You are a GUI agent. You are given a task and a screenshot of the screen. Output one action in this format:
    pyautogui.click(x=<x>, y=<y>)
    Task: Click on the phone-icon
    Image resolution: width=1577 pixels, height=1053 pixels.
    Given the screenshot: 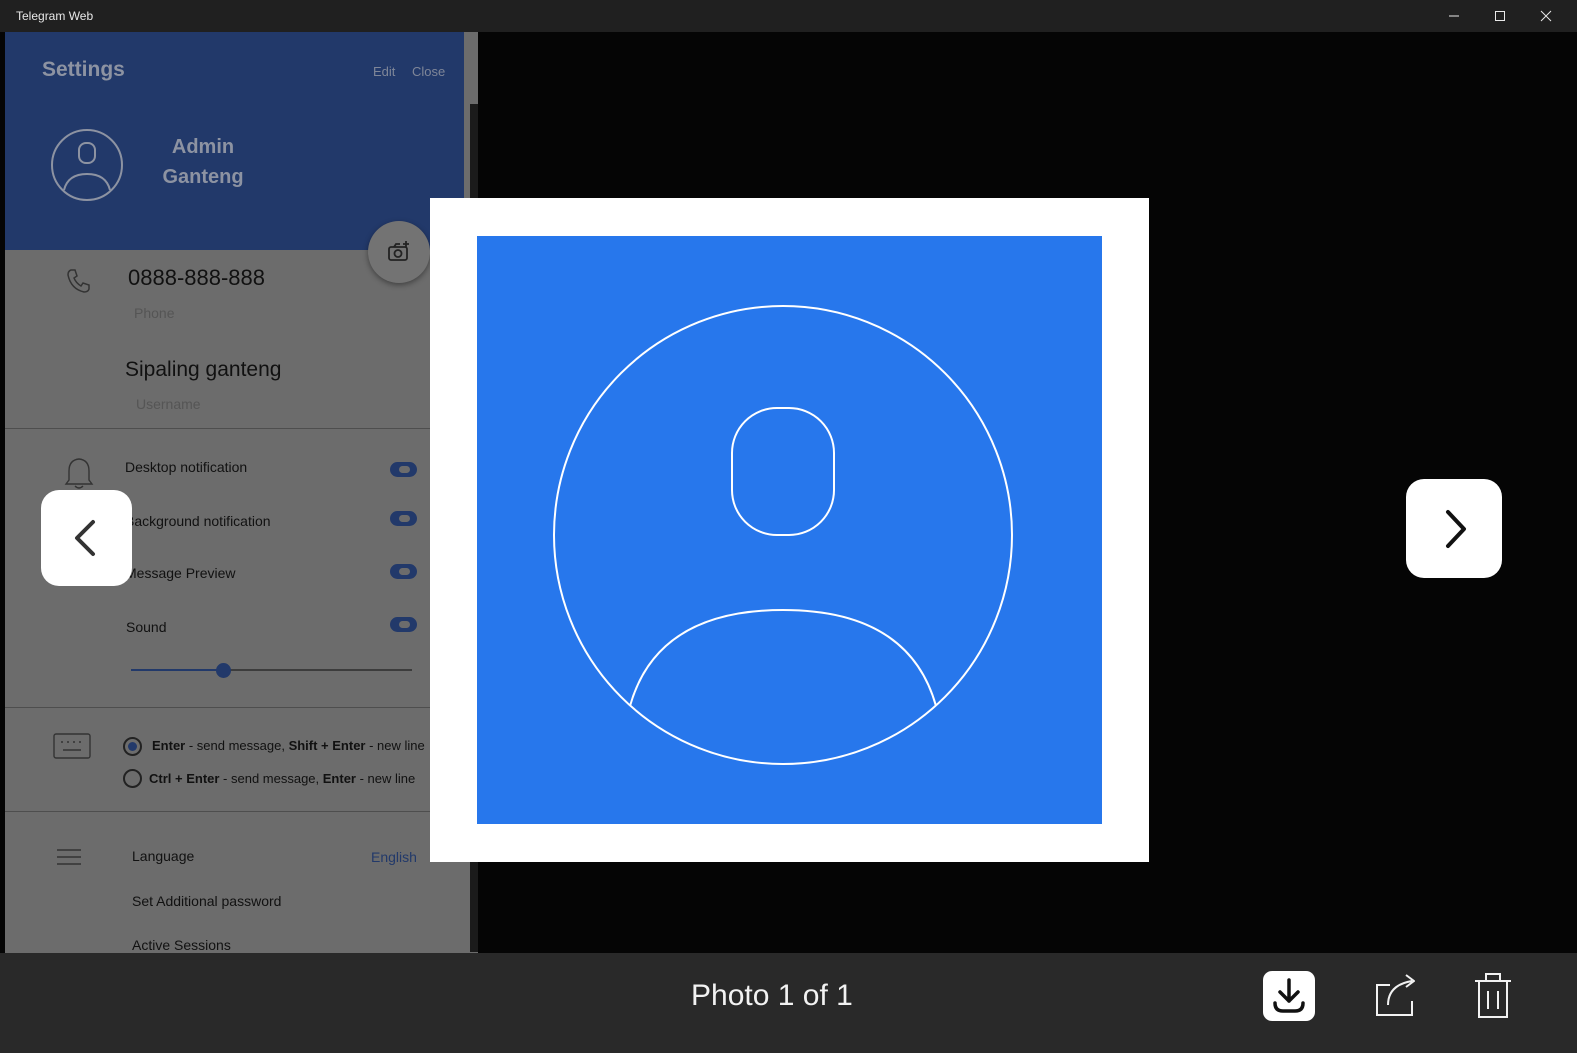 What is the action you would take?
    pyautogui.click(x=78, y=281)
    